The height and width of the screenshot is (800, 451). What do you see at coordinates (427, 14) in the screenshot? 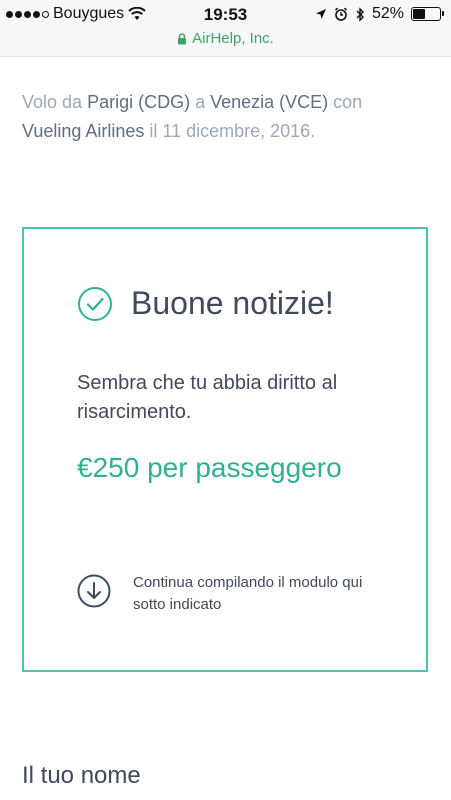
I see `battery-icon` at bounding box center [427, 14].